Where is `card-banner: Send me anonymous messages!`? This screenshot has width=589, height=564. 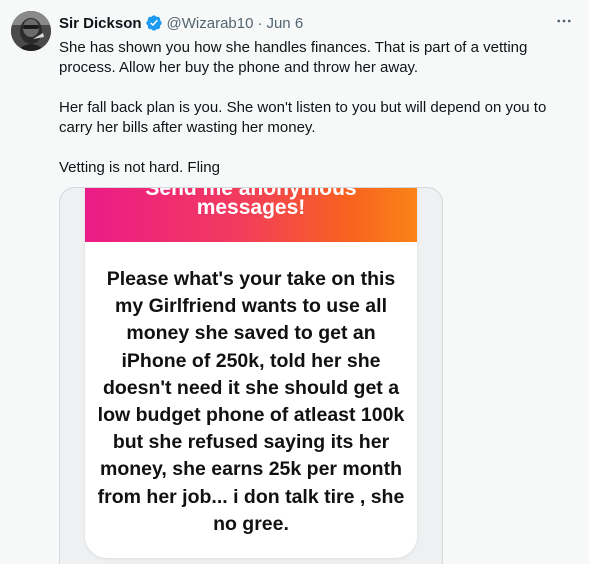
card-banner: Send me anonymous messages! is located at coordinates (251, 215).